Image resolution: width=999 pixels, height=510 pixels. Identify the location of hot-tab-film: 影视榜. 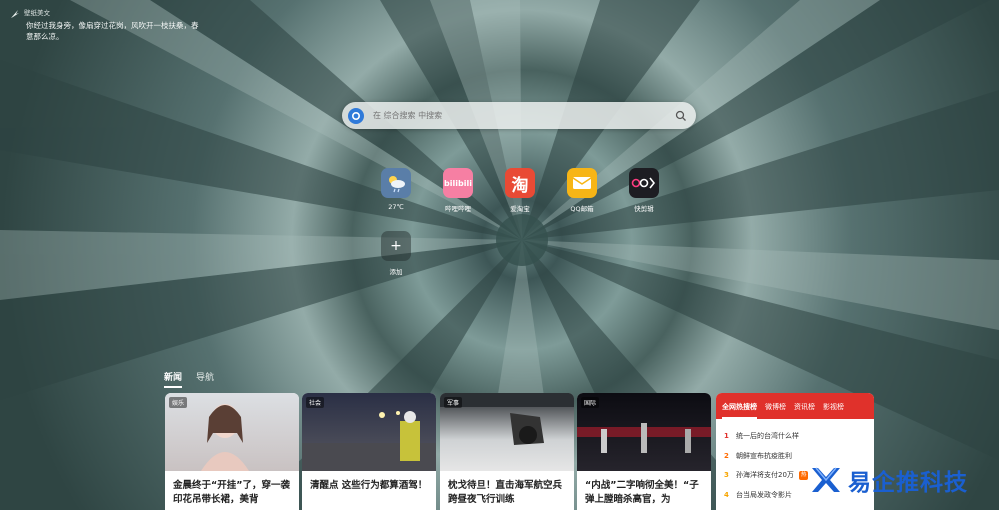
(833, 410).